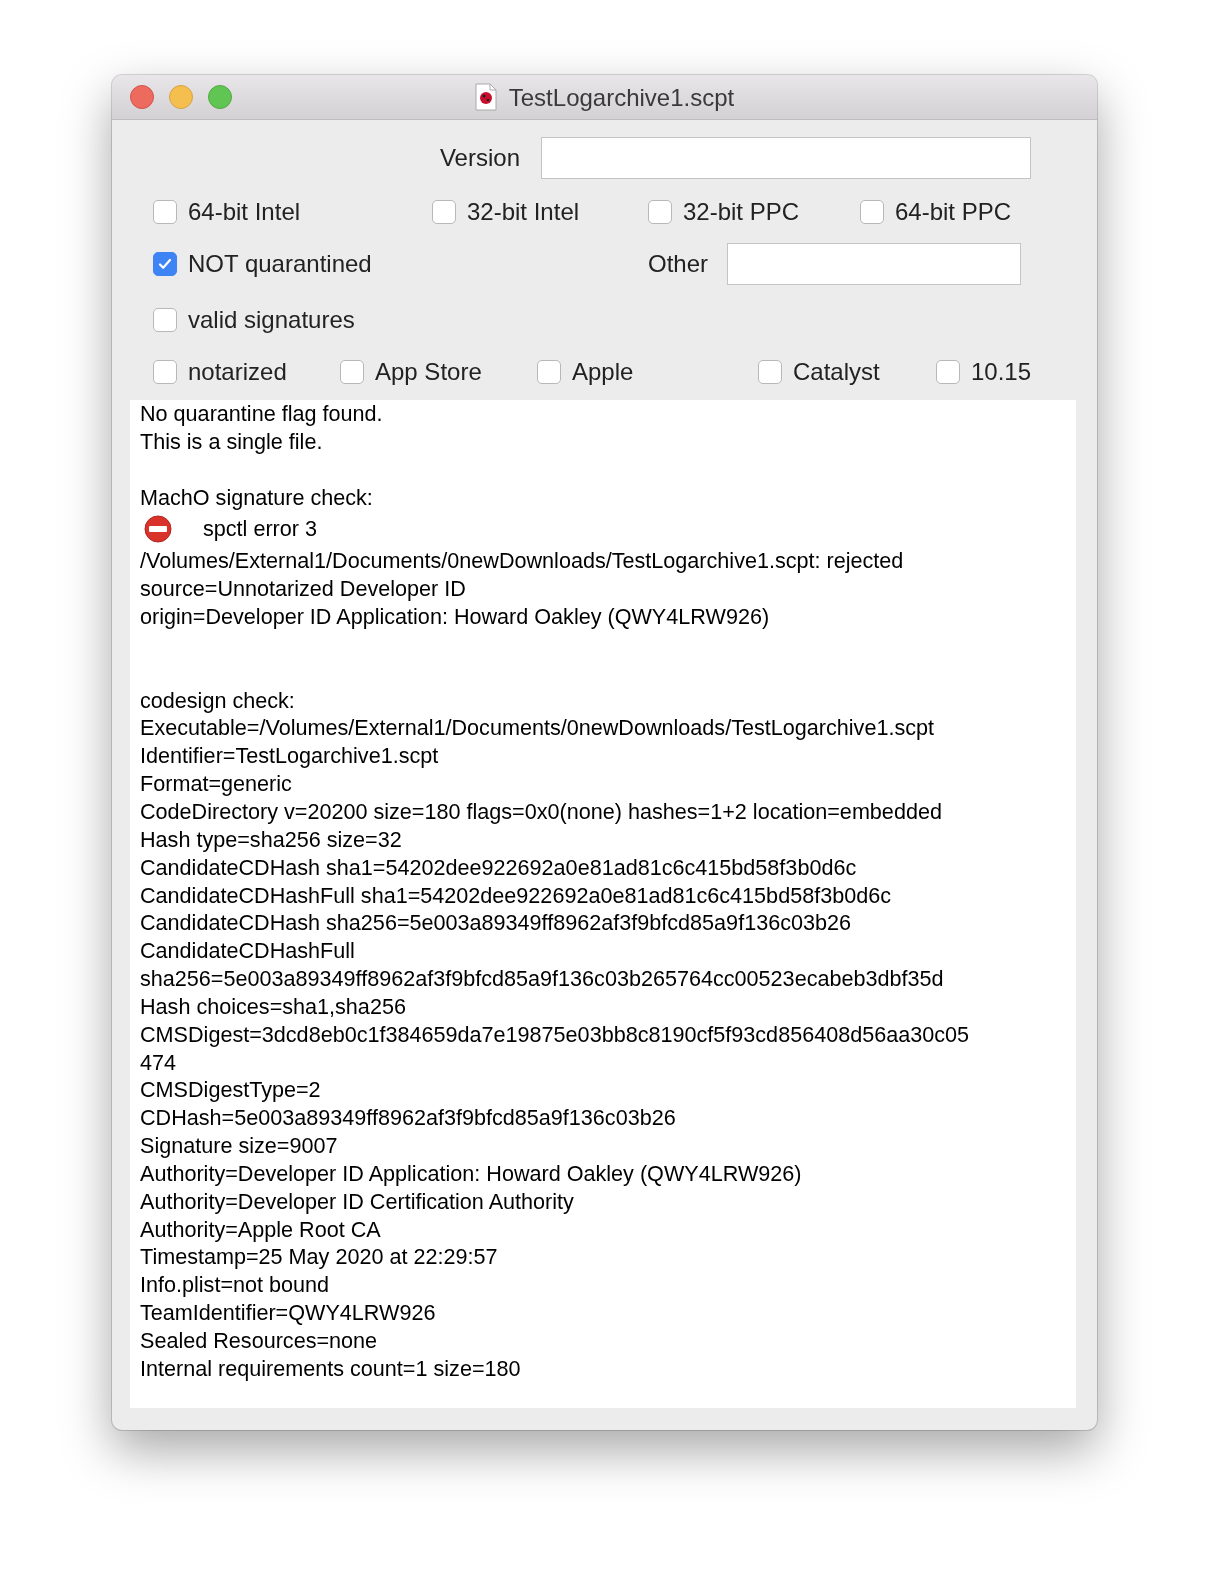  I want to click on output-line: CandidateCDHashFull sha1=54202dee922692a0e81ad81c6c415bd58f3b0d6c, so click(516, 895).